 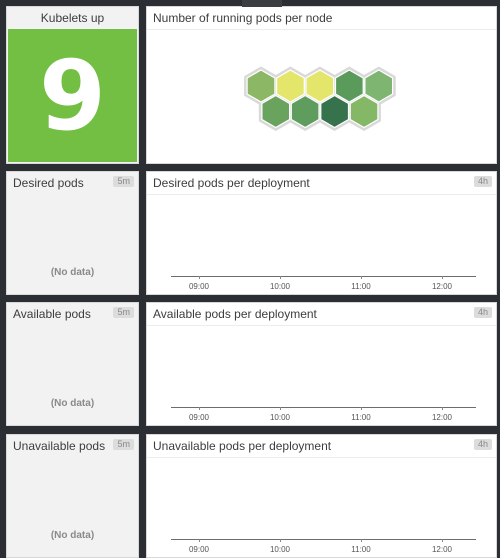 What do you see at coordinates (242, 446) in the screenshot?
I see `panel-title: Unavailable pods per deployment` at bounding box center [242, 446].